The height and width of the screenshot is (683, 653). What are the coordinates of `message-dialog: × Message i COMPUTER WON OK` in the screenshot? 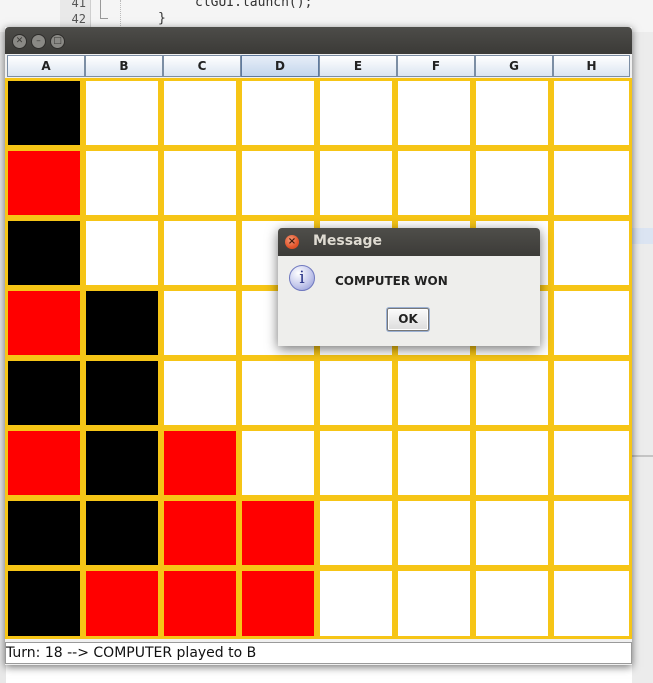 It's located at (409, 287).